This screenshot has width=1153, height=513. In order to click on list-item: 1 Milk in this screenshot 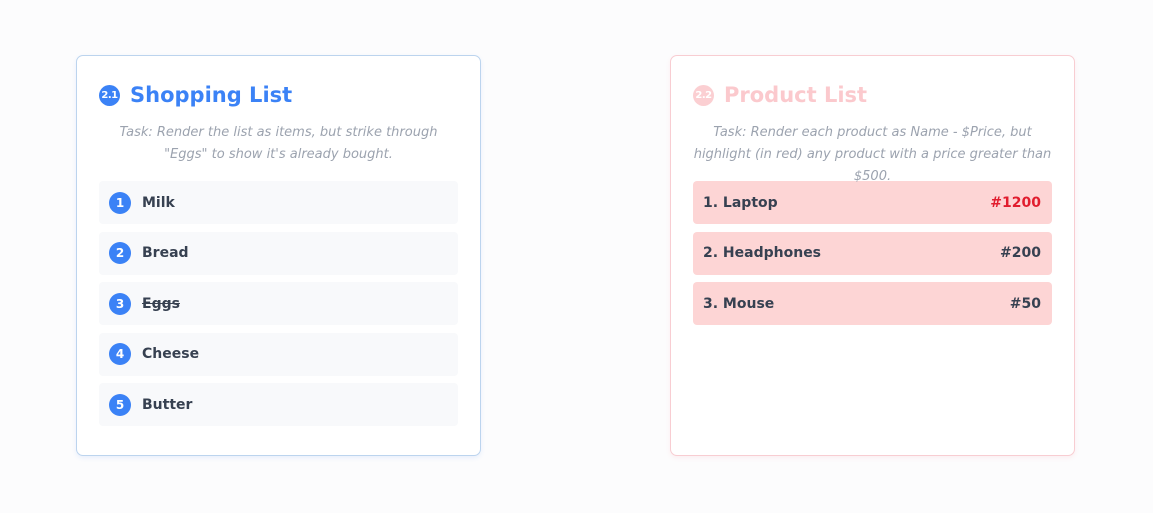, I will do `click(278, 202)`.